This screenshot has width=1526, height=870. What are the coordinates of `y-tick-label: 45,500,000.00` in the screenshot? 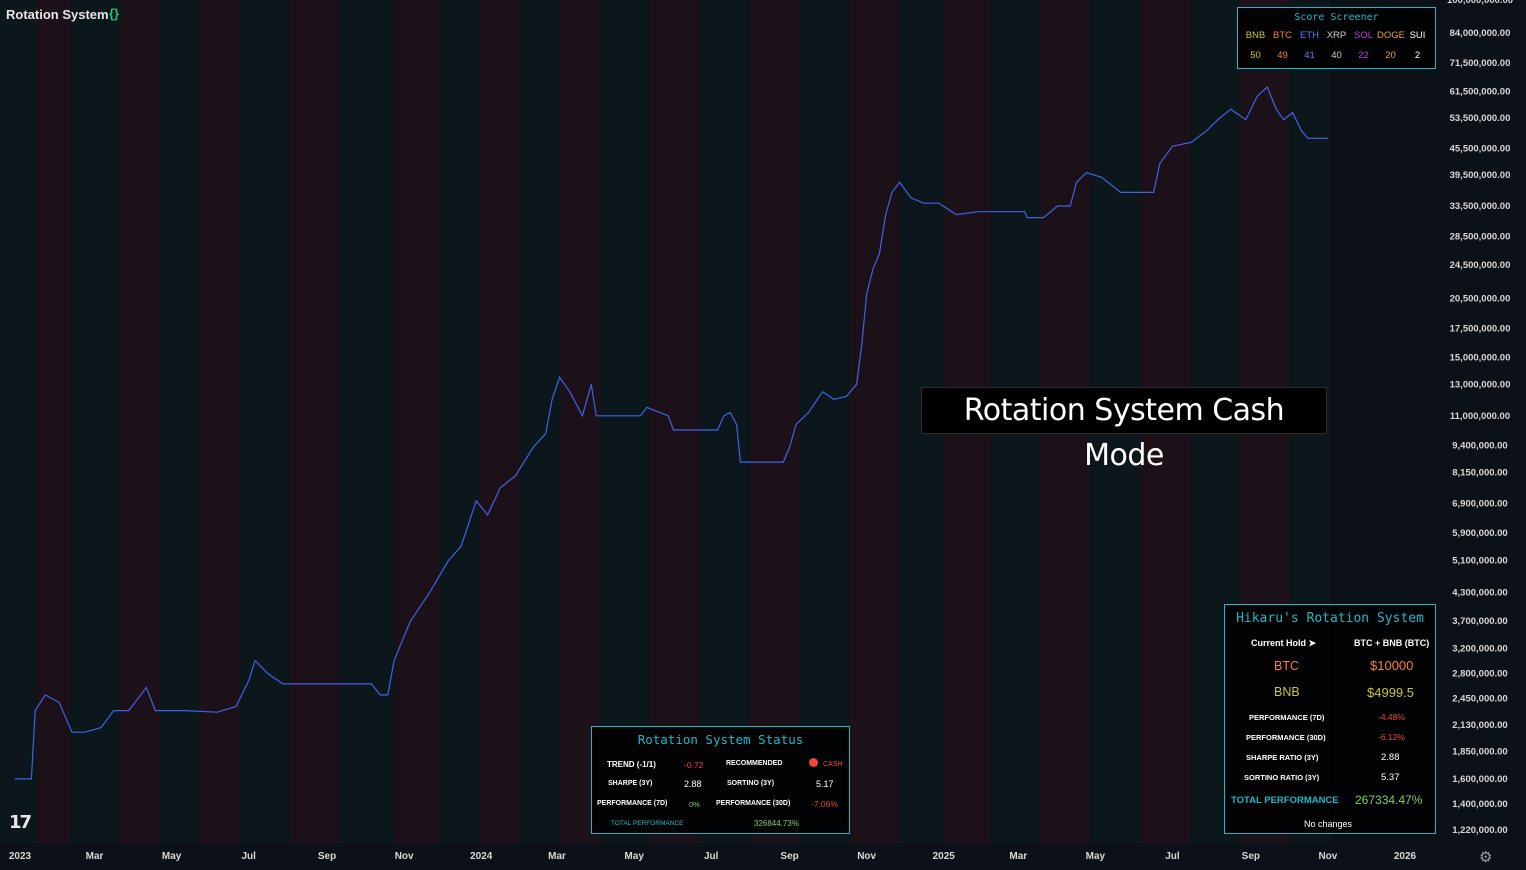 It's located at (1480, 148).